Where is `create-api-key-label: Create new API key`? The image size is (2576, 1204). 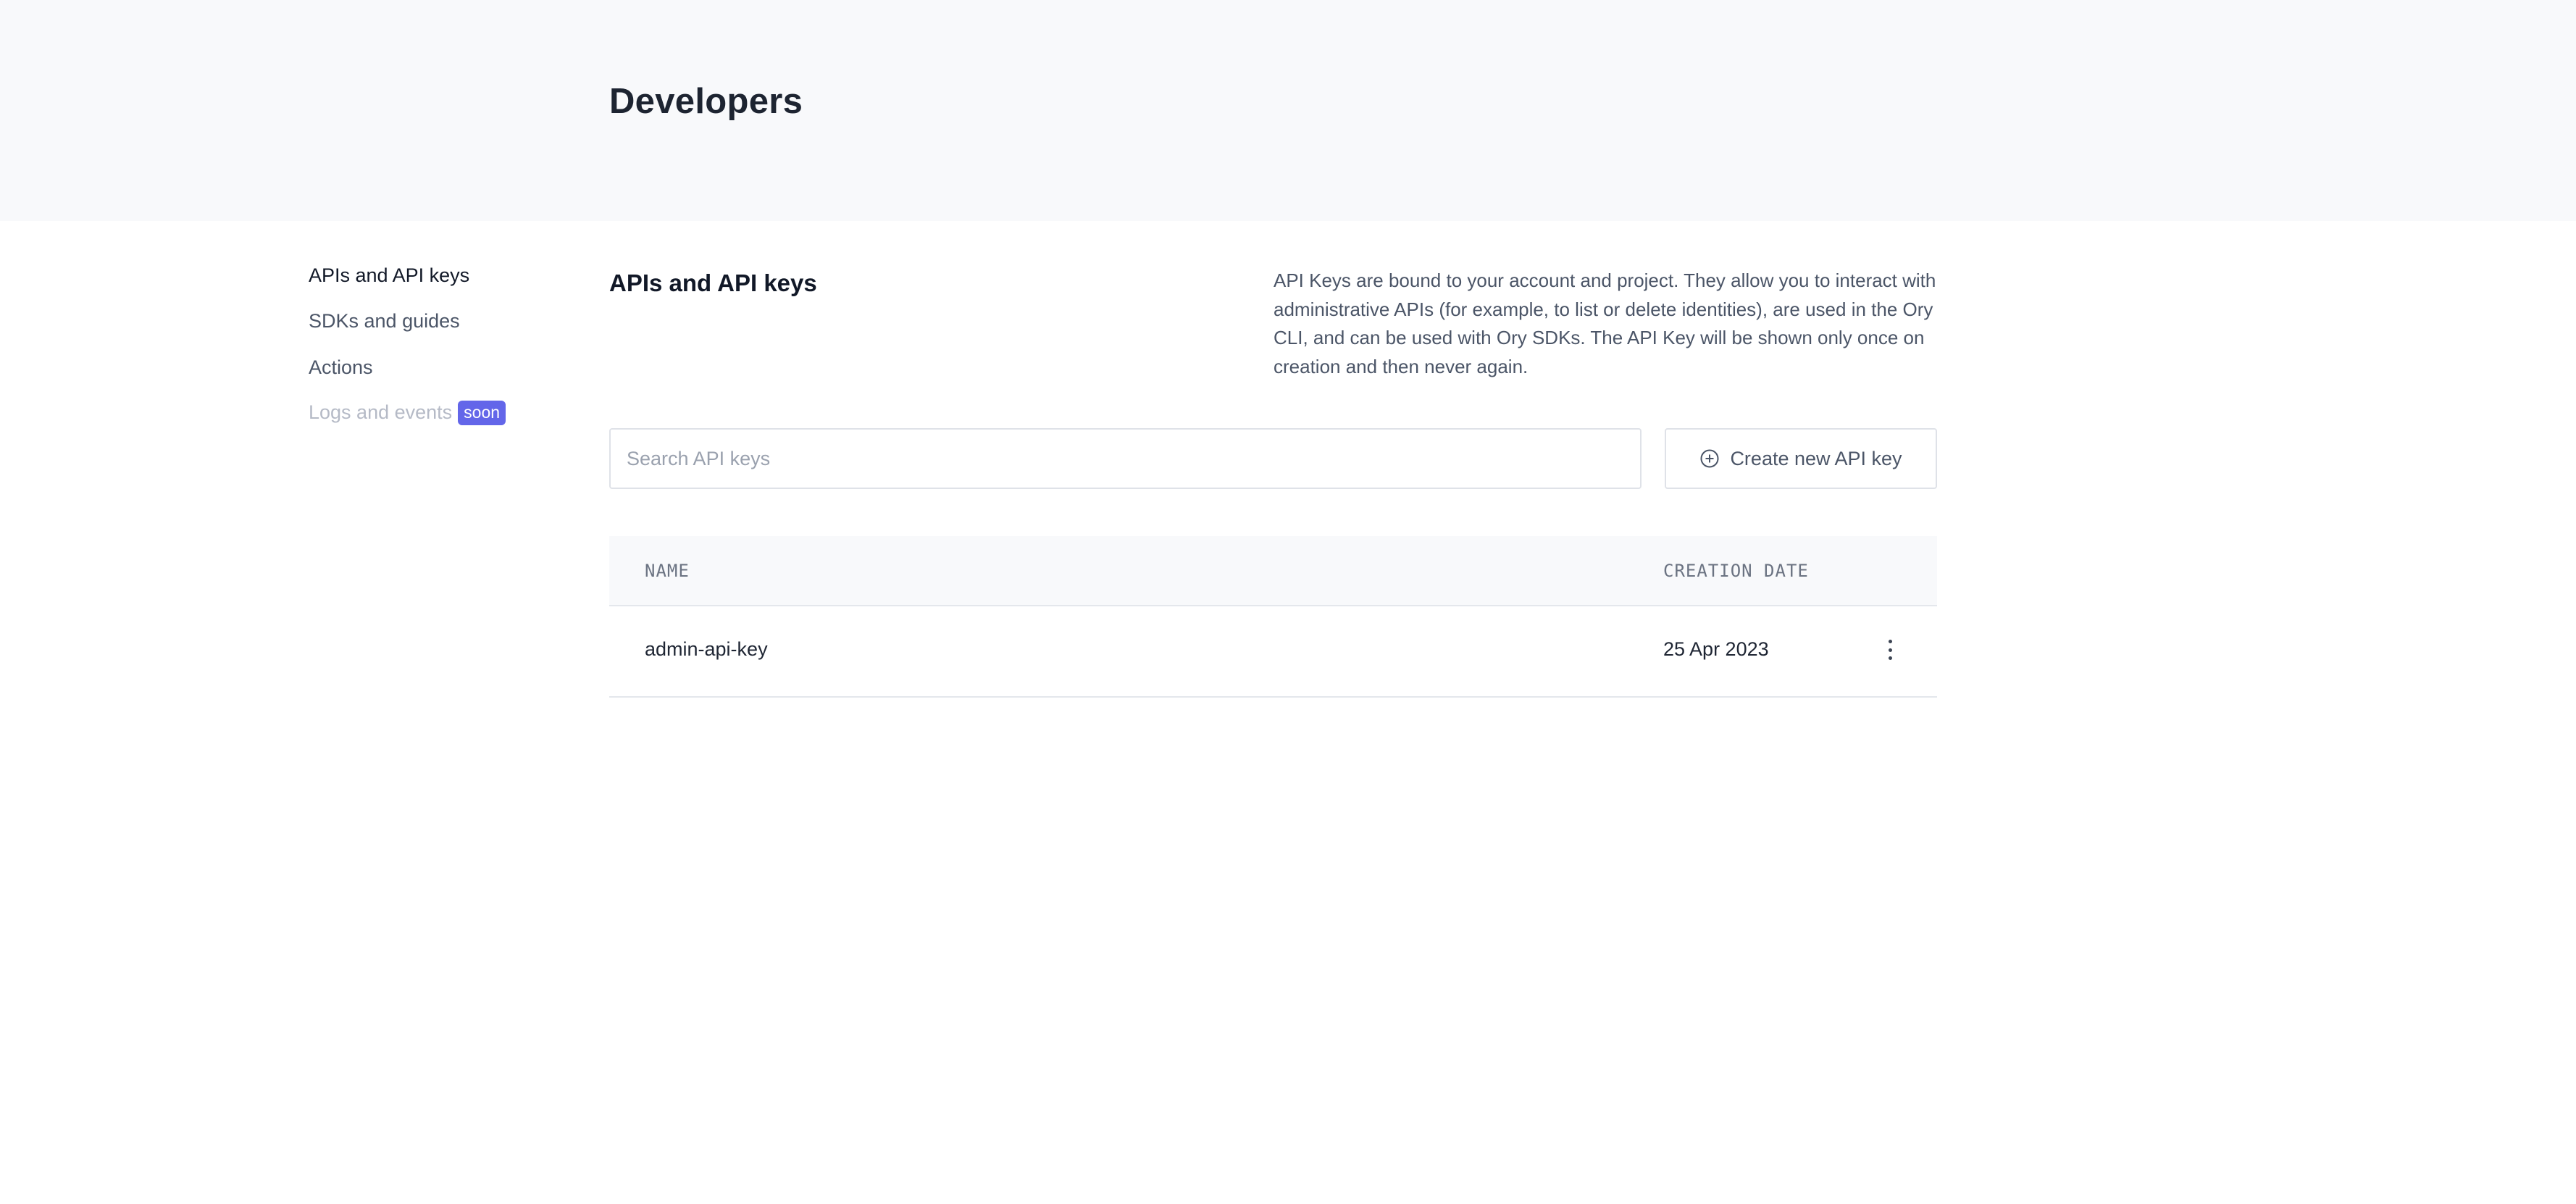
create-api-key-label: Create new API key is located at coordinates (1816, 458).